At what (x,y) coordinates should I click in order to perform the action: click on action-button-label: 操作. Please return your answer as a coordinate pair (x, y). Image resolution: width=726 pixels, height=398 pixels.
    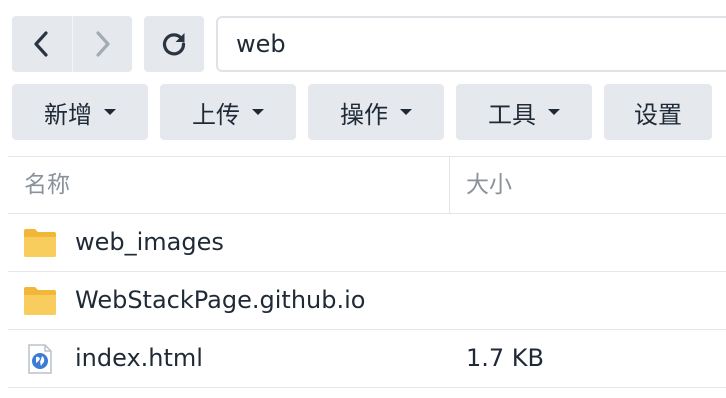
    Looking at the image, I should click on (364, 114).